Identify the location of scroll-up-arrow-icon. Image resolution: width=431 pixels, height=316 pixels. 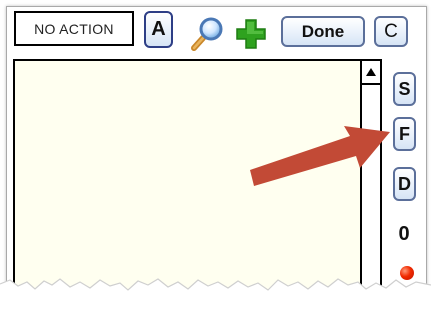
(371, 73).